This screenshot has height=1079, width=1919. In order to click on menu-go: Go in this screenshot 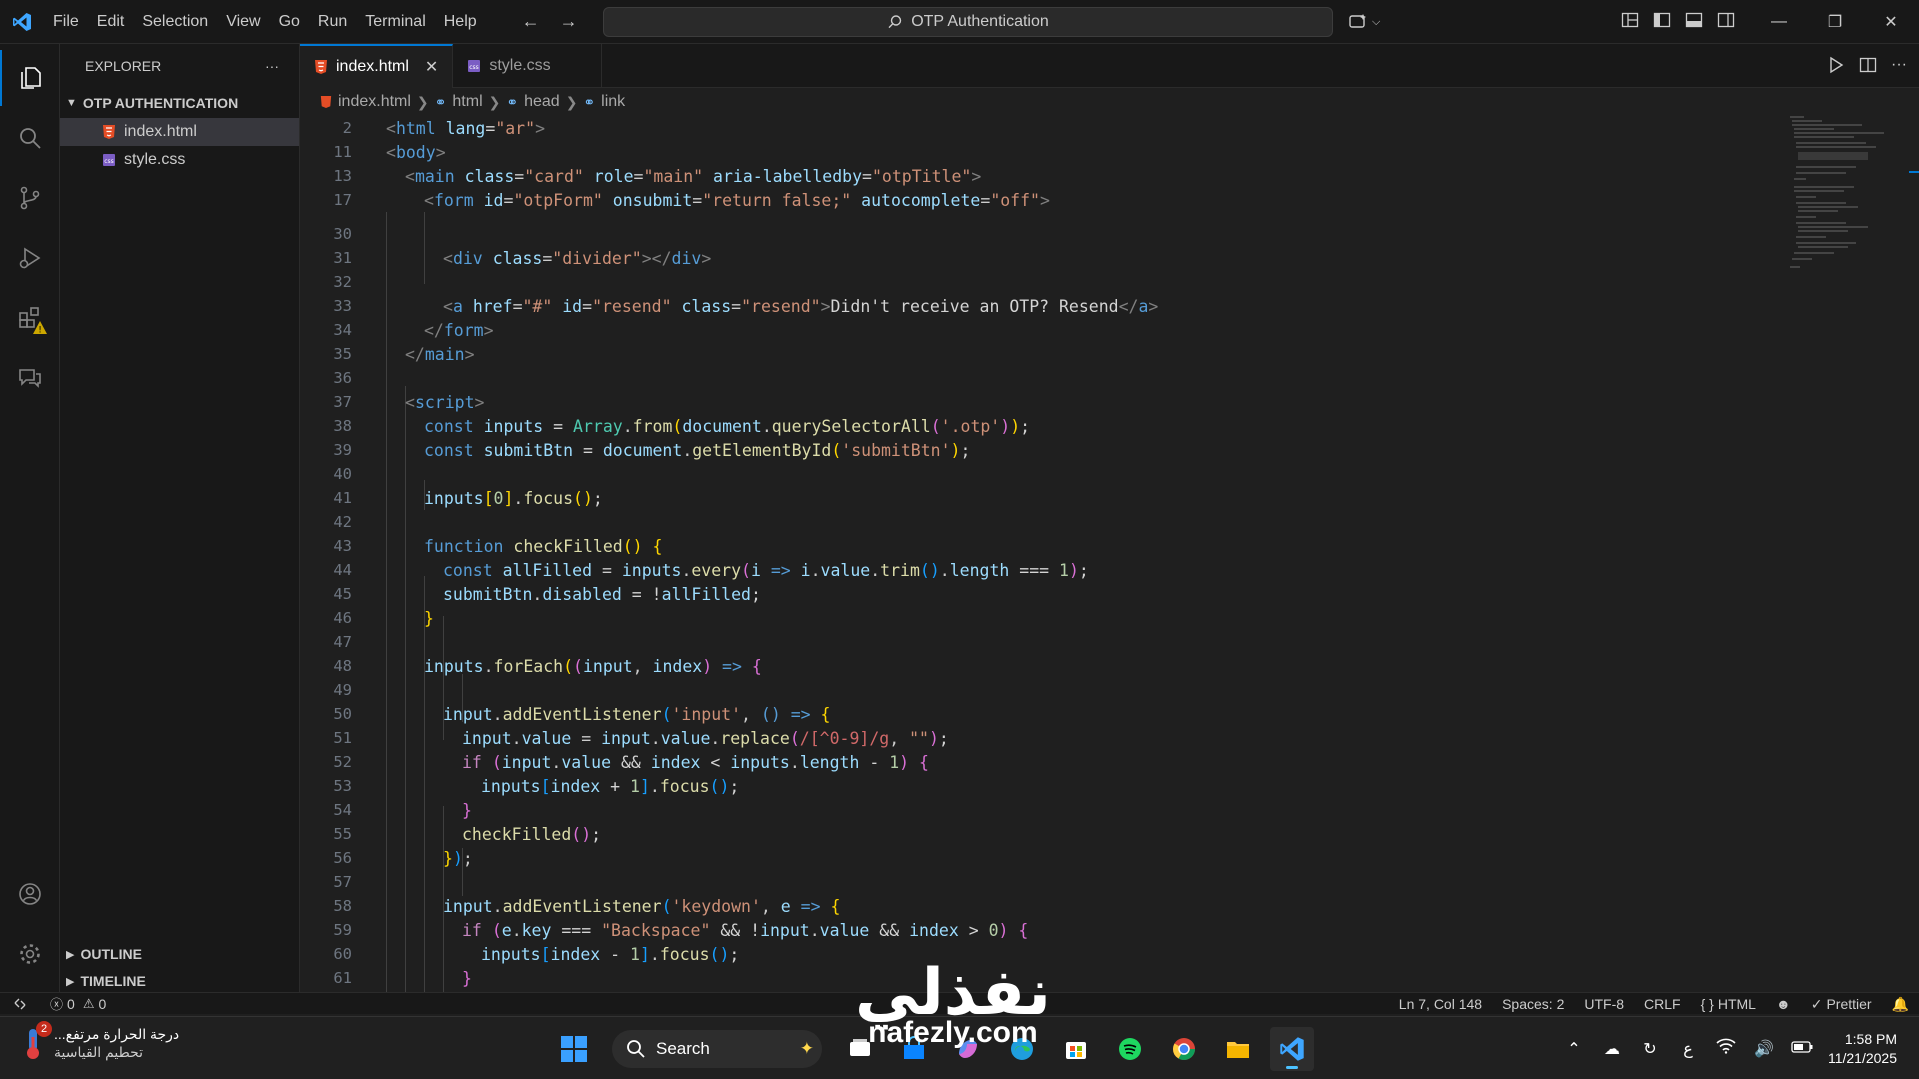, I will do `click(289, 22)`.